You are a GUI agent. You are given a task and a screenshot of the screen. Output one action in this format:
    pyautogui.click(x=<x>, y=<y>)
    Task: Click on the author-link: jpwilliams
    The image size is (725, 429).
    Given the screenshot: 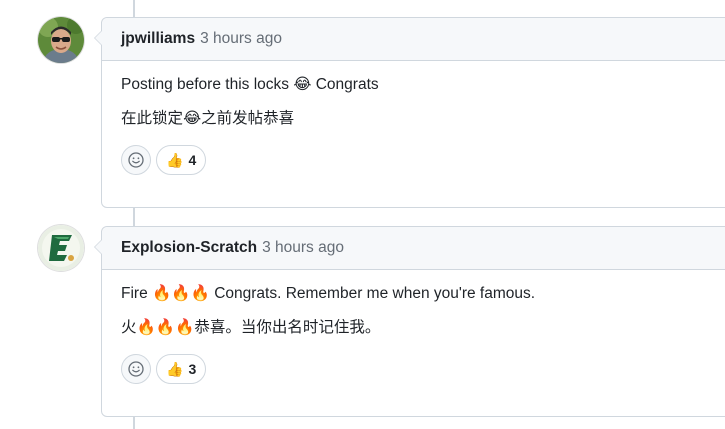 What is the action you would take?
    pyautogui.click(x=158, y=39)
    